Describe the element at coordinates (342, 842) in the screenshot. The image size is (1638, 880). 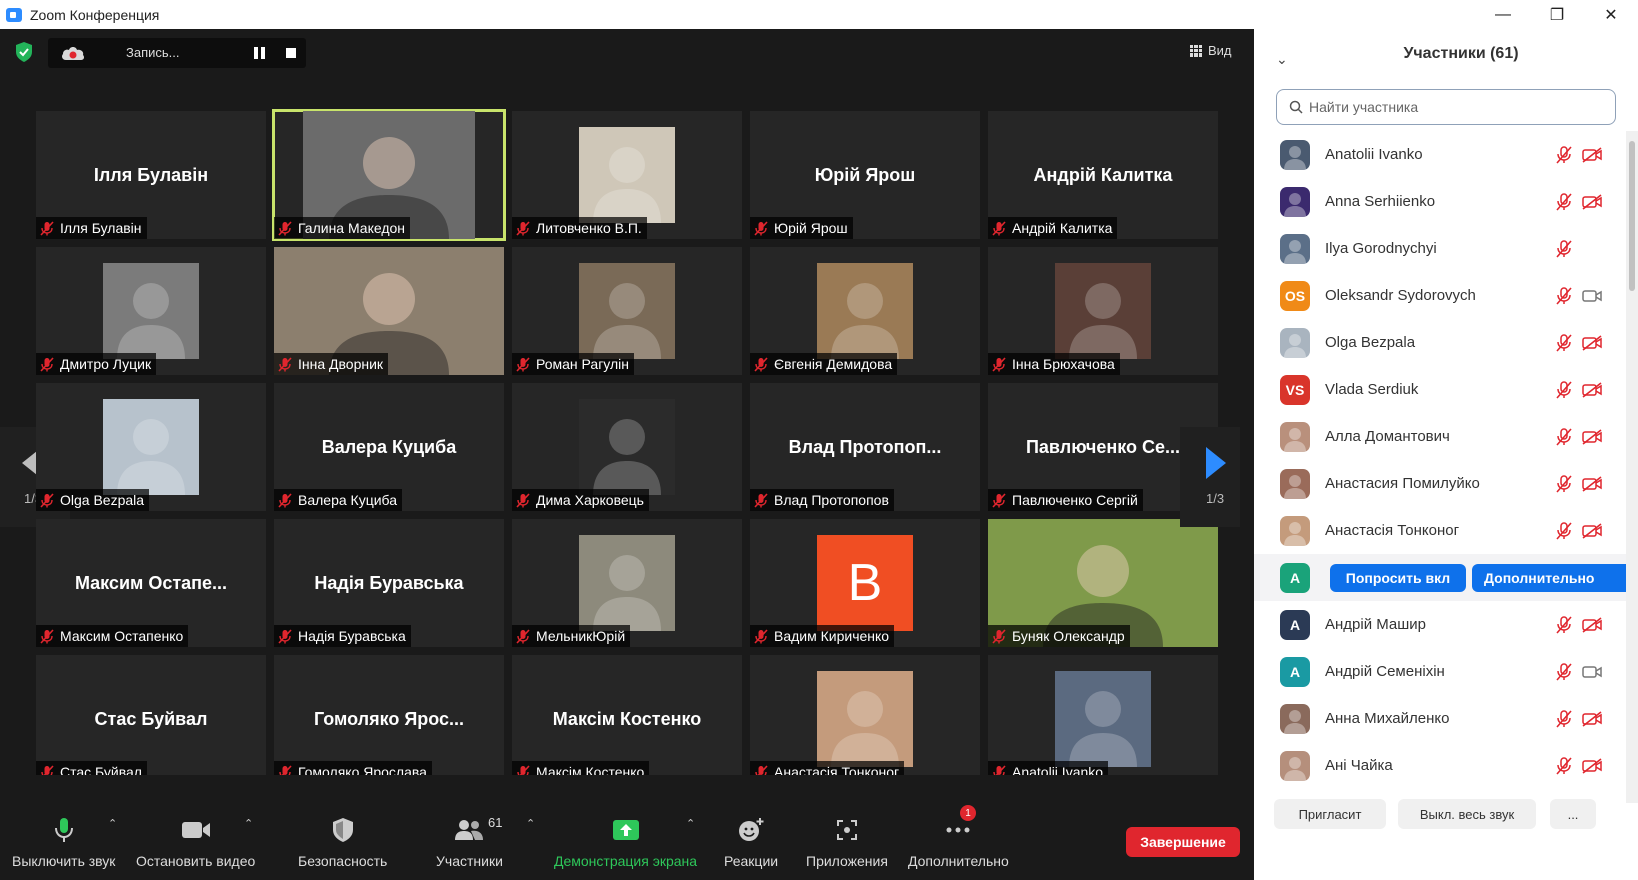
I see `security-button: Безопасность` at that location.